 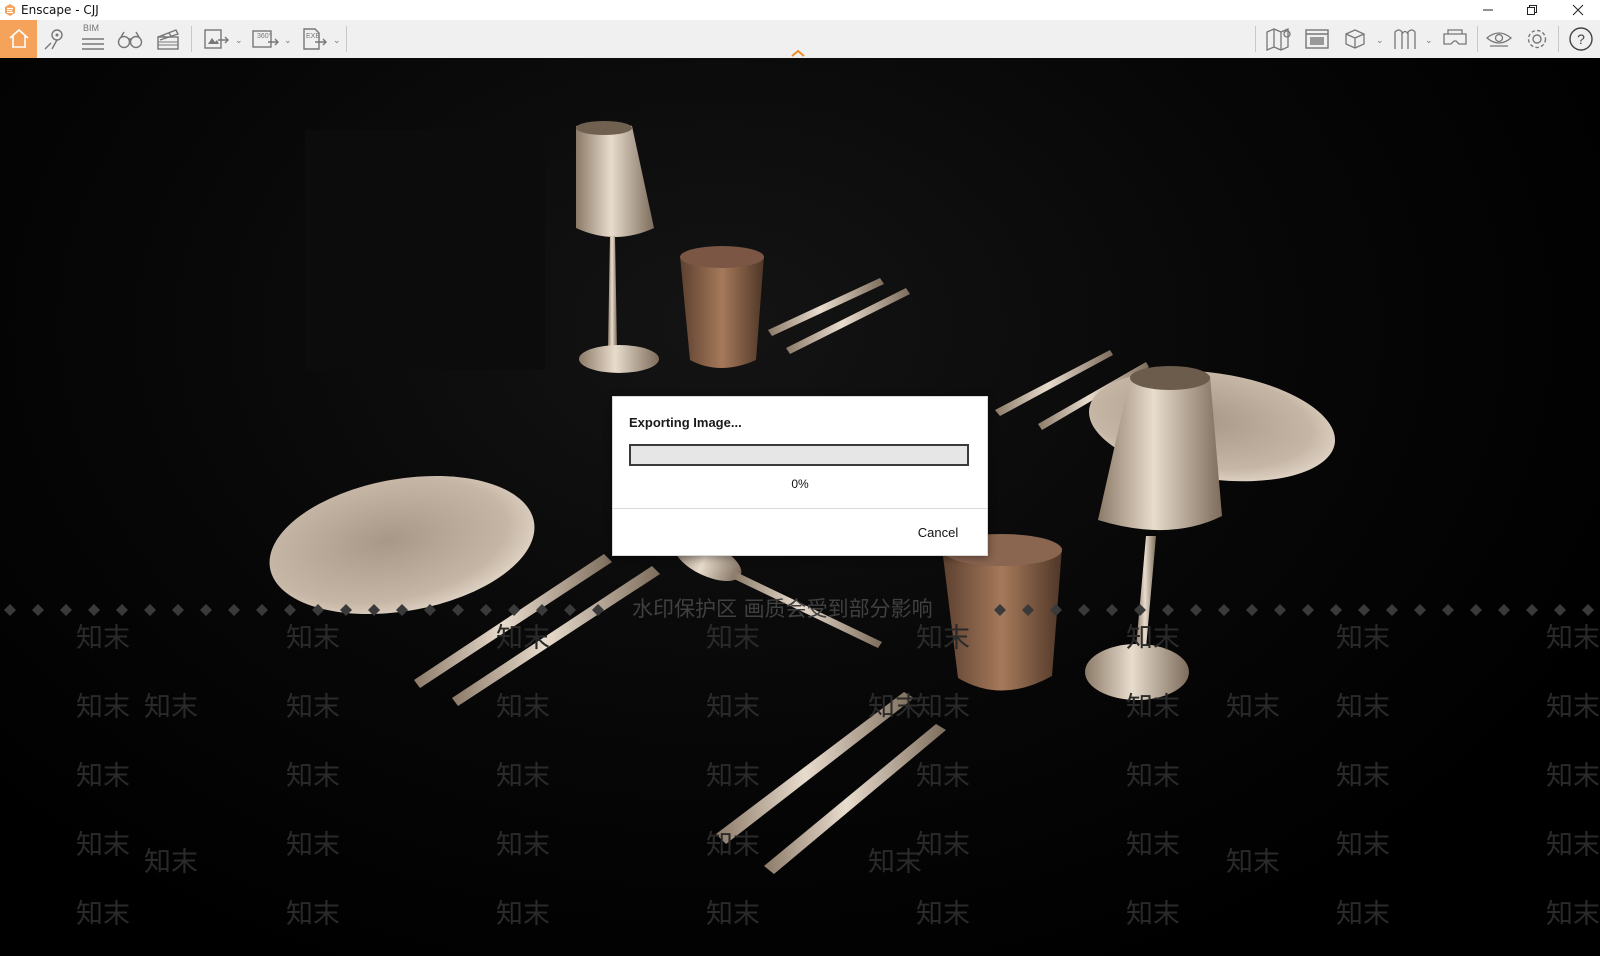 What do you see at coordinates (800, 39) in the screenshot?
I see `main-toolbar: BIM ⌄ 360° ⌄ EXE ⌄ ⌄ ⌄ ?` at bounding box center [800, 39].